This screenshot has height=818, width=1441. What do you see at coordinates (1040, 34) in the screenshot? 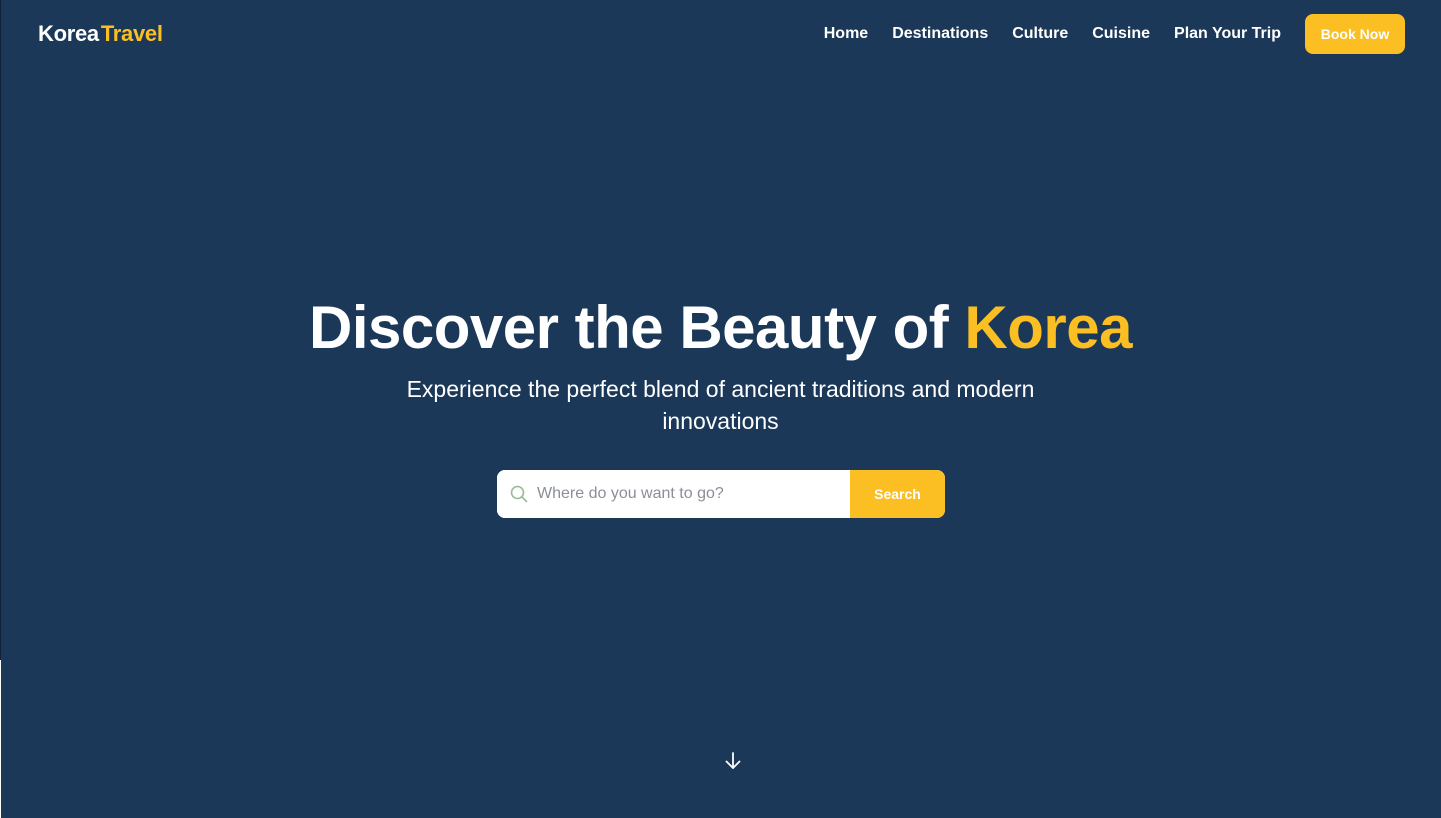
I see `nav-item-culture: Culture` at bounding box center [1040, 34].